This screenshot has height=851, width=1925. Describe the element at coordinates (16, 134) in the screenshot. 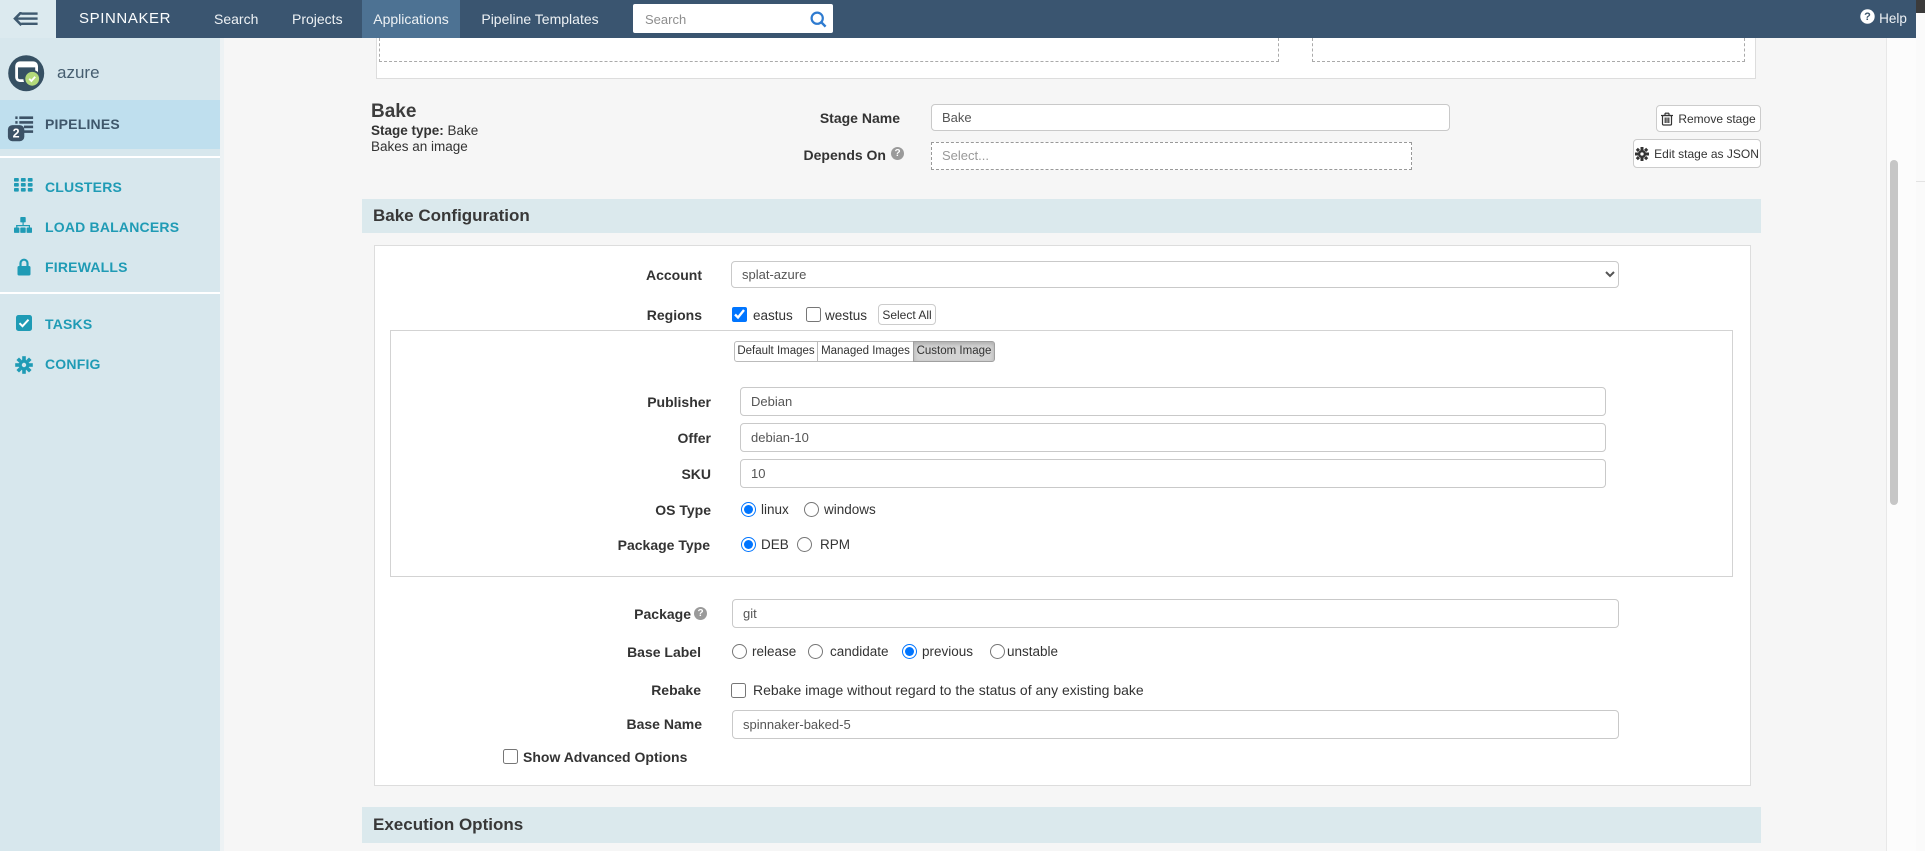

I see `svg-text: 2` at that location.